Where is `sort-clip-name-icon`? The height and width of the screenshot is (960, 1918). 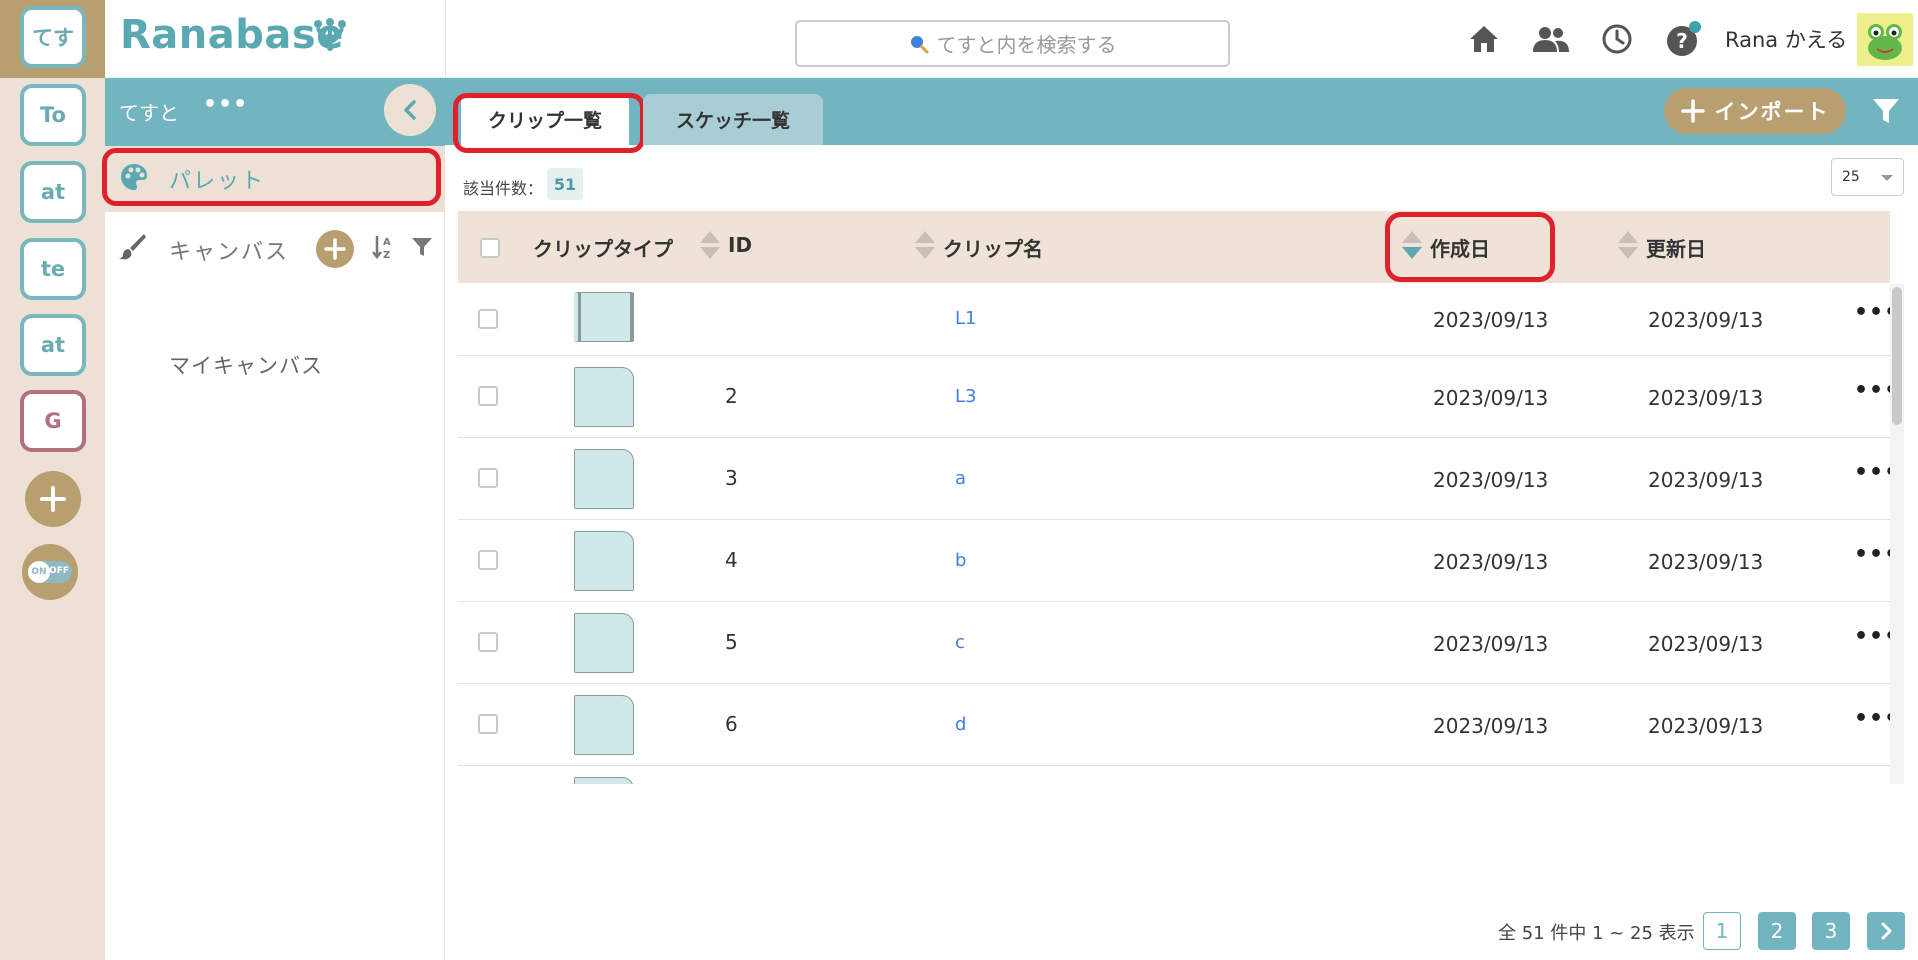
sort-clip-name-icon is located at coordinates (925, 247).